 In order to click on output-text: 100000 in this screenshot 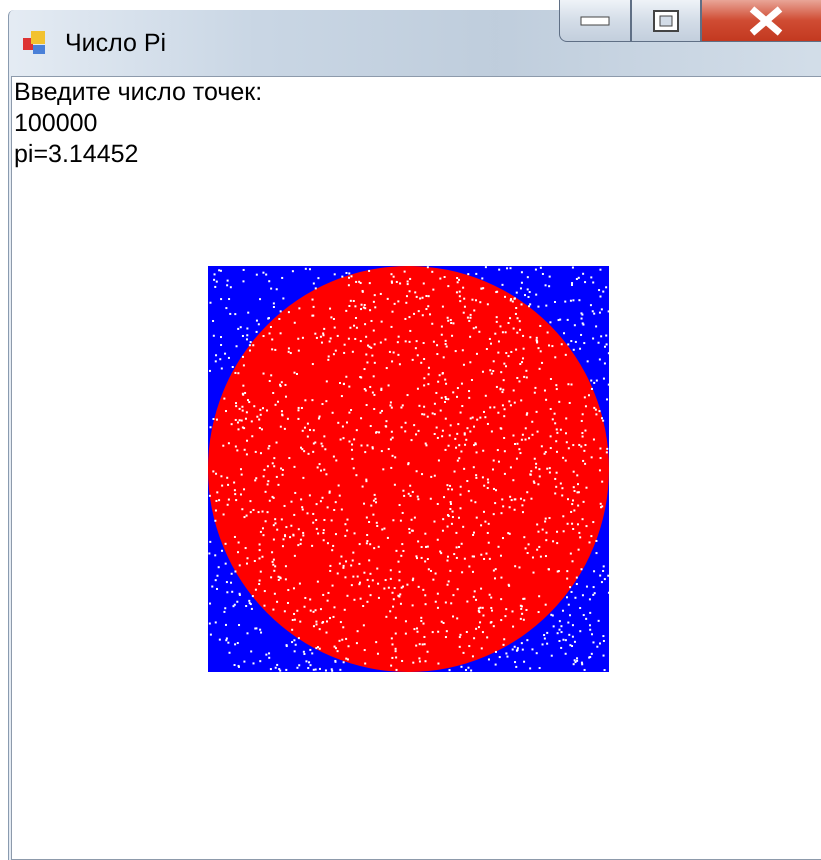, I will do `click(56, 123)`.